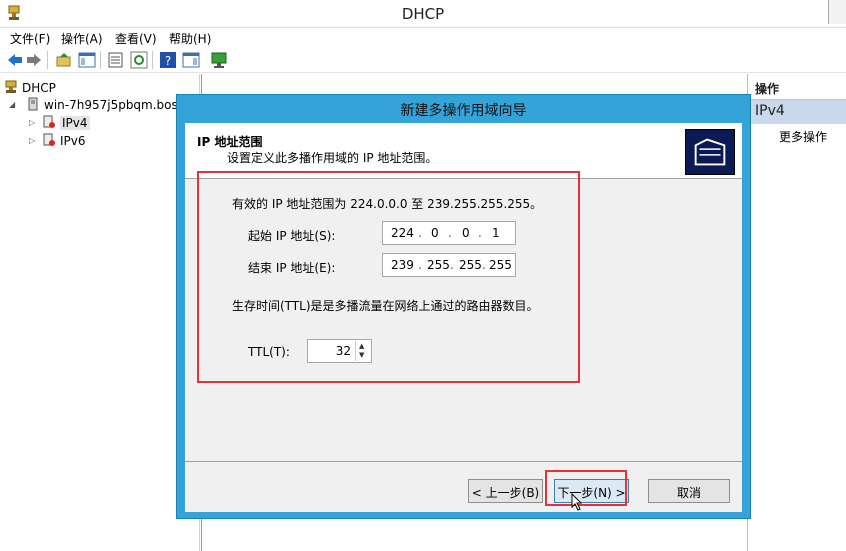 The height and width of the screenshot is (551, 846). Describe the element at coordinates (586, 488) in the screenshot. I see `highlight-box-next` at that location.